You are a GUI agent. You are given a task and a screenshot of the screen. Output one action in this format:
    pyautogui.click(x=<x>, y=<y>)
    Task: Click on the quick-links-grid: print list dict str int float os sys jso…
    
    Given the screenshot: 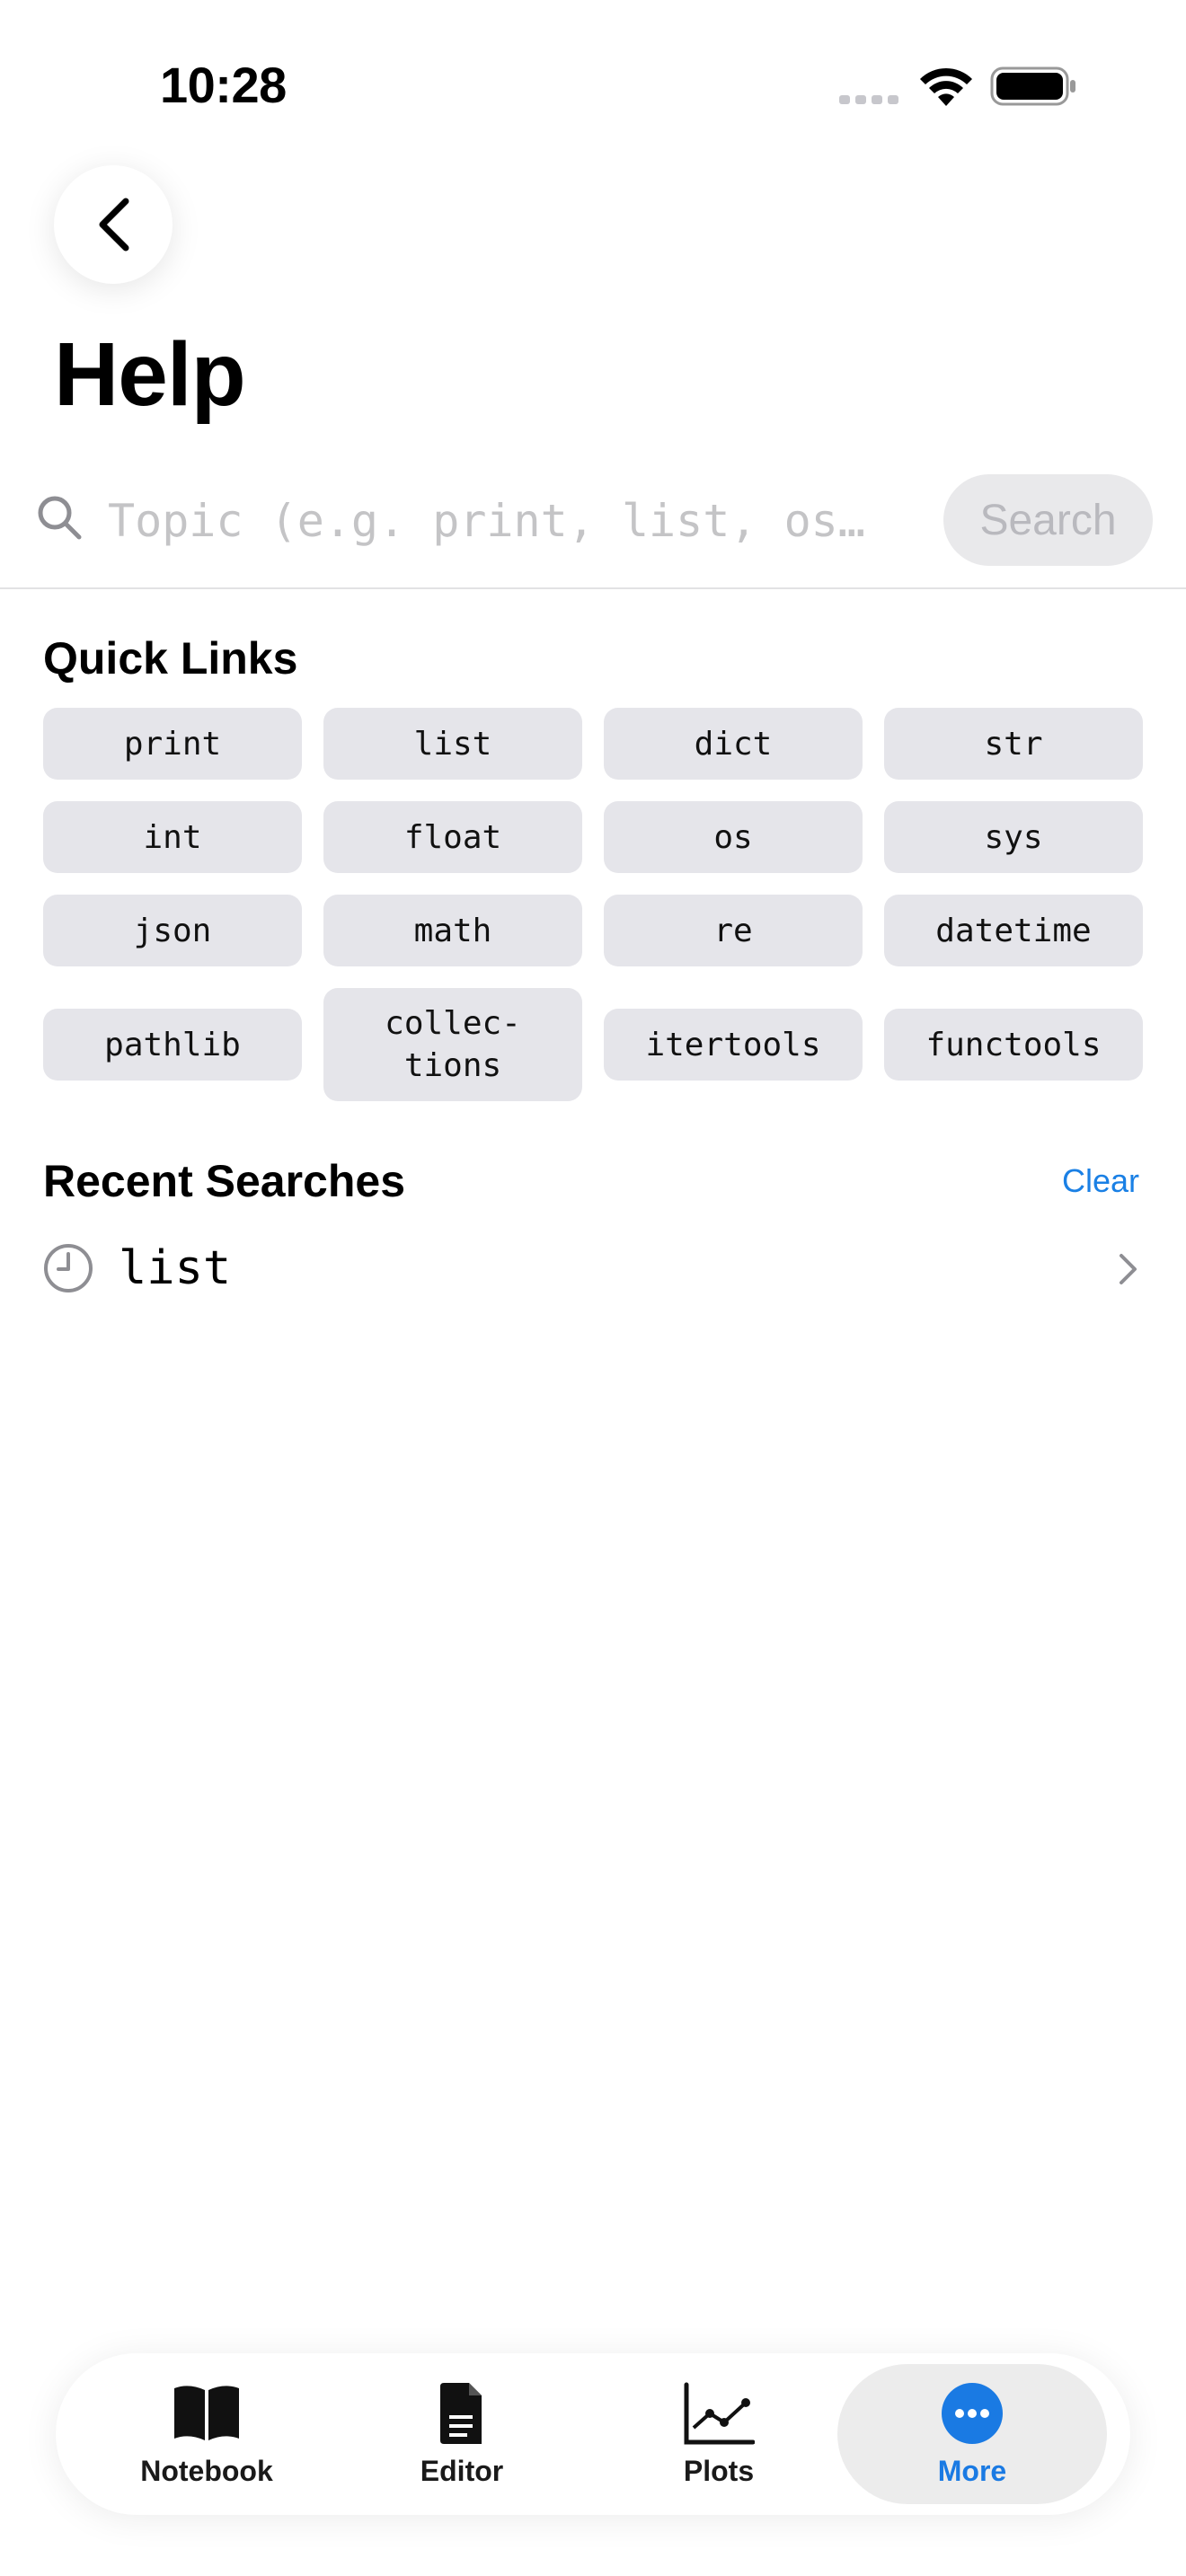 What is the action you would take?
    pyautogui.click(x=593, y=904)
    